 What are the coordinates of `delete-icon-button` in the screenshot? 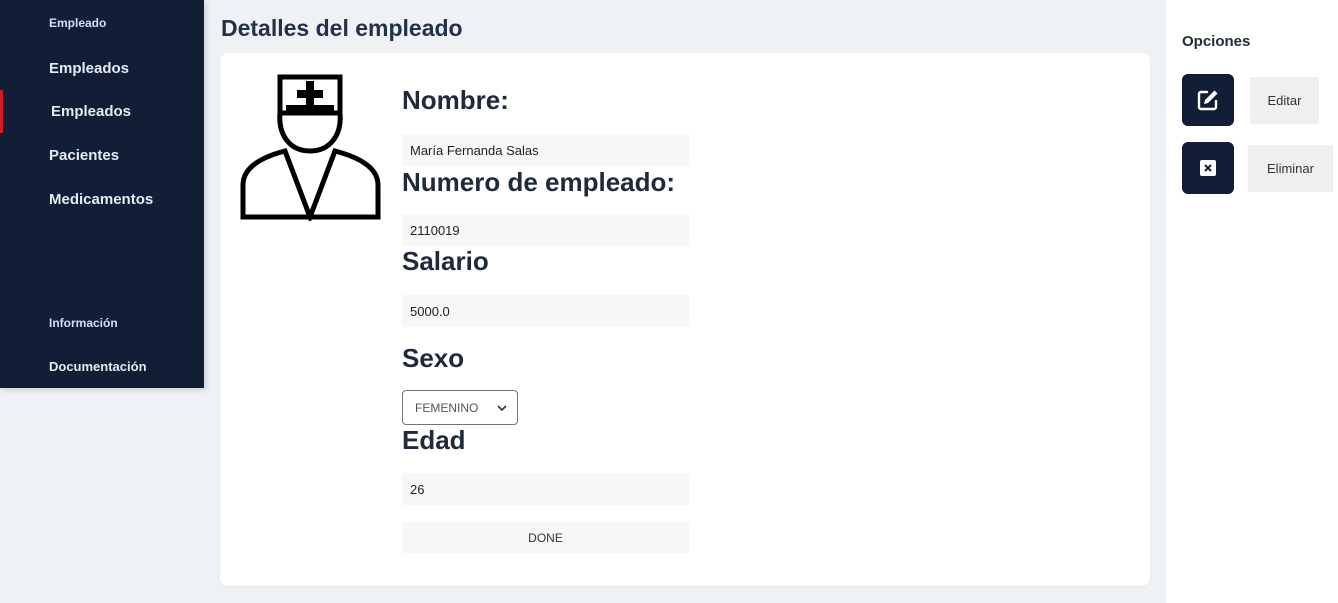 It's located at (1208, 168).